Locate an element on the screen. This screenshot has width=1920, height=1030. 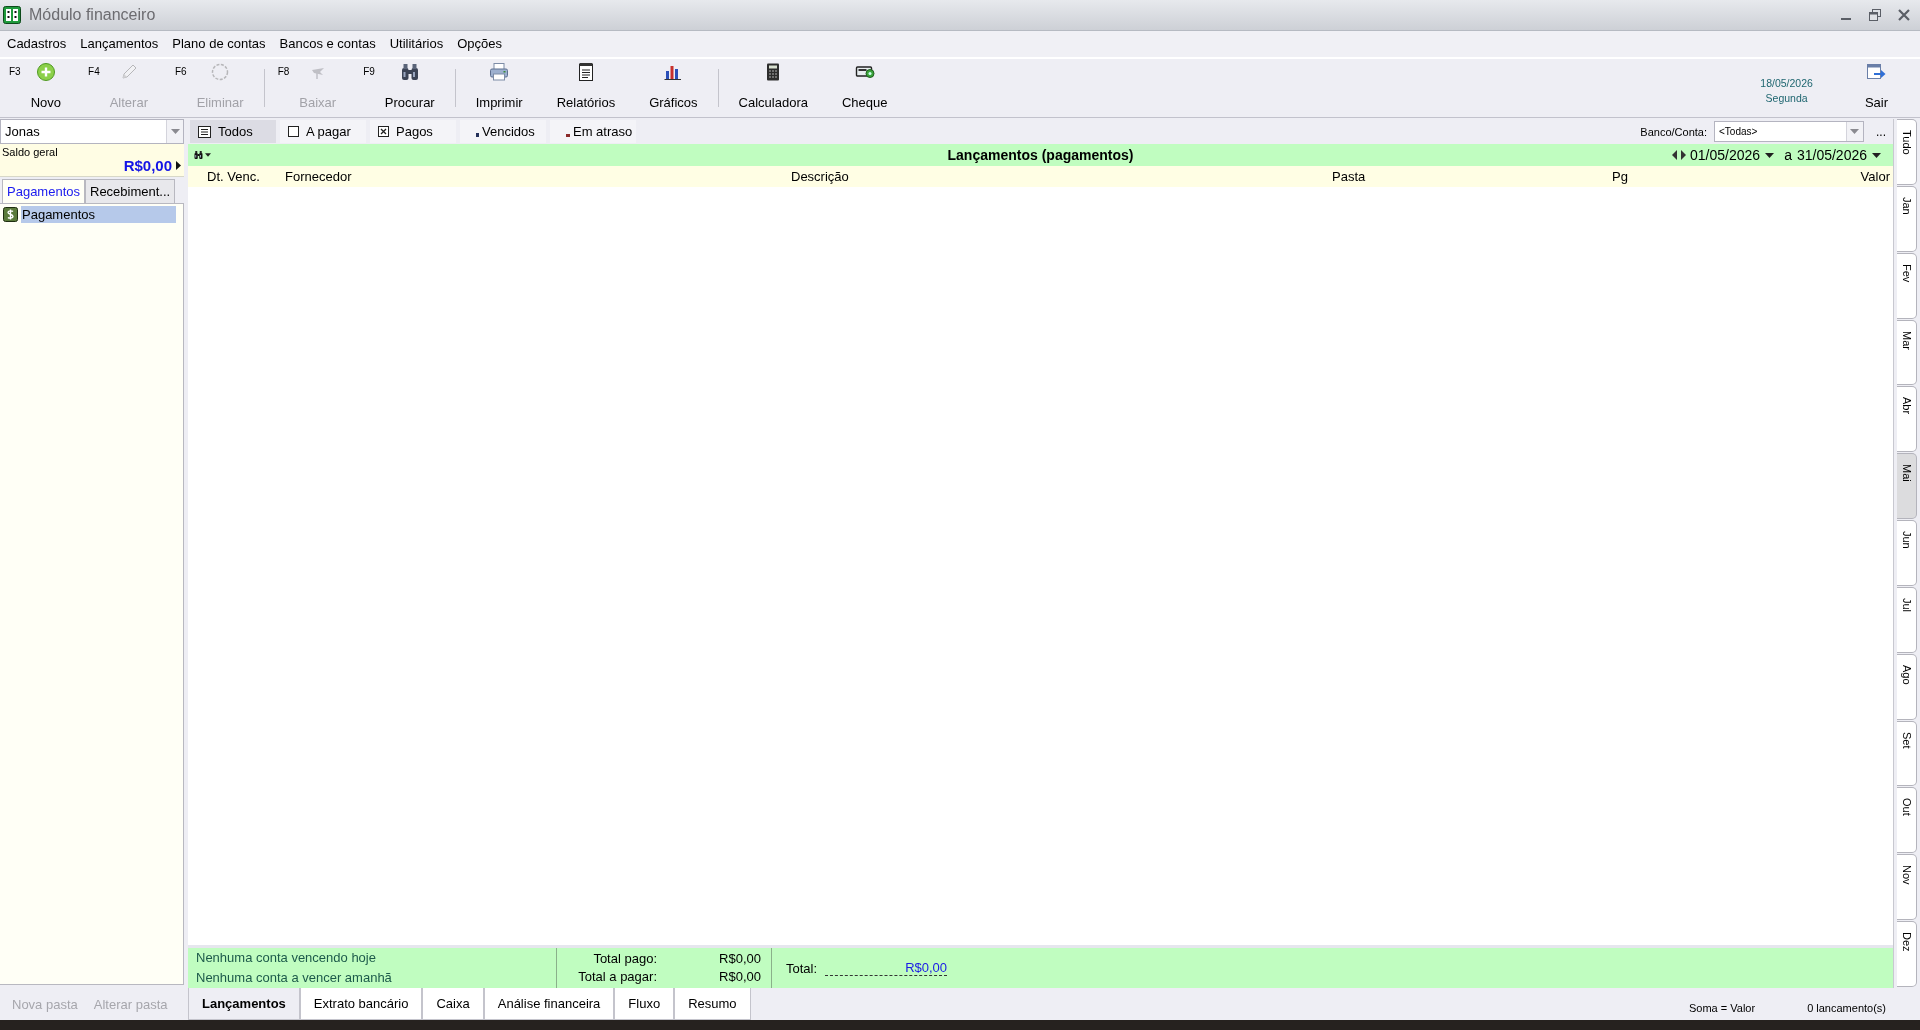
column-header: Pg is located at coordinates (1620, 176).